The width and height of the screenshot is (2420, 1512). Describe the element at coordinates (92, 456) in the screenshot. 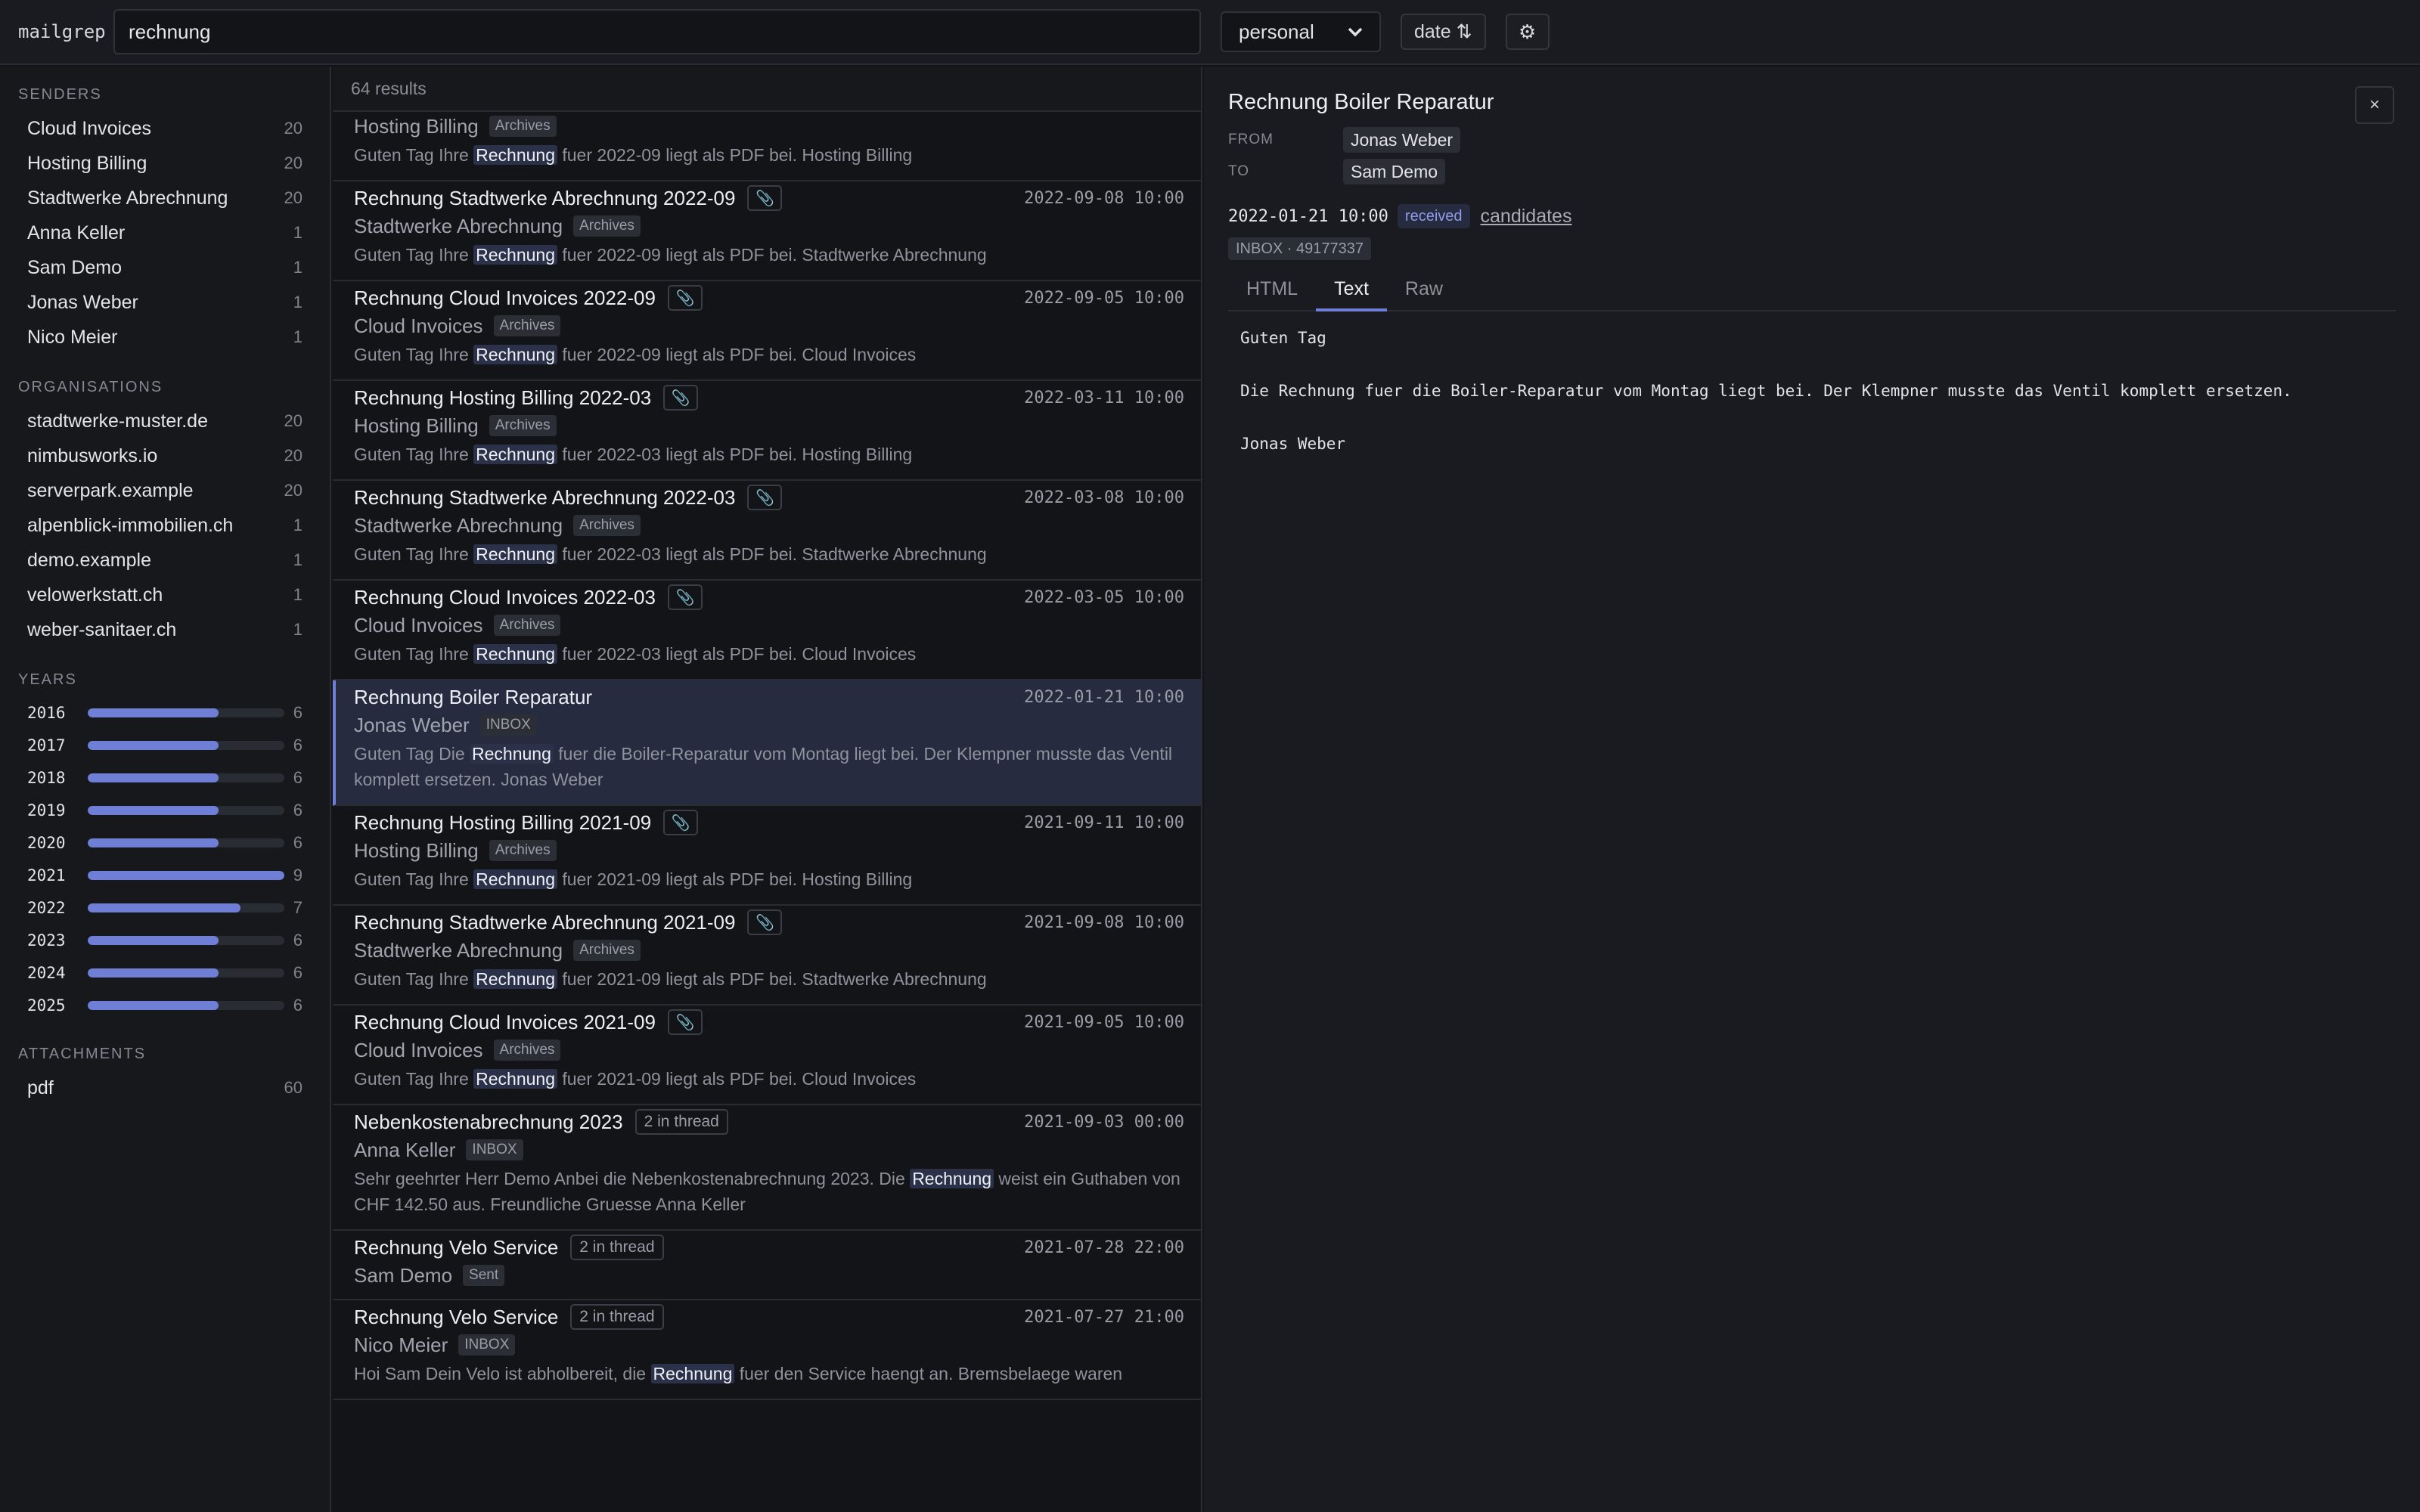

I see `org-filter-label: nimbusworks.io` at that location.